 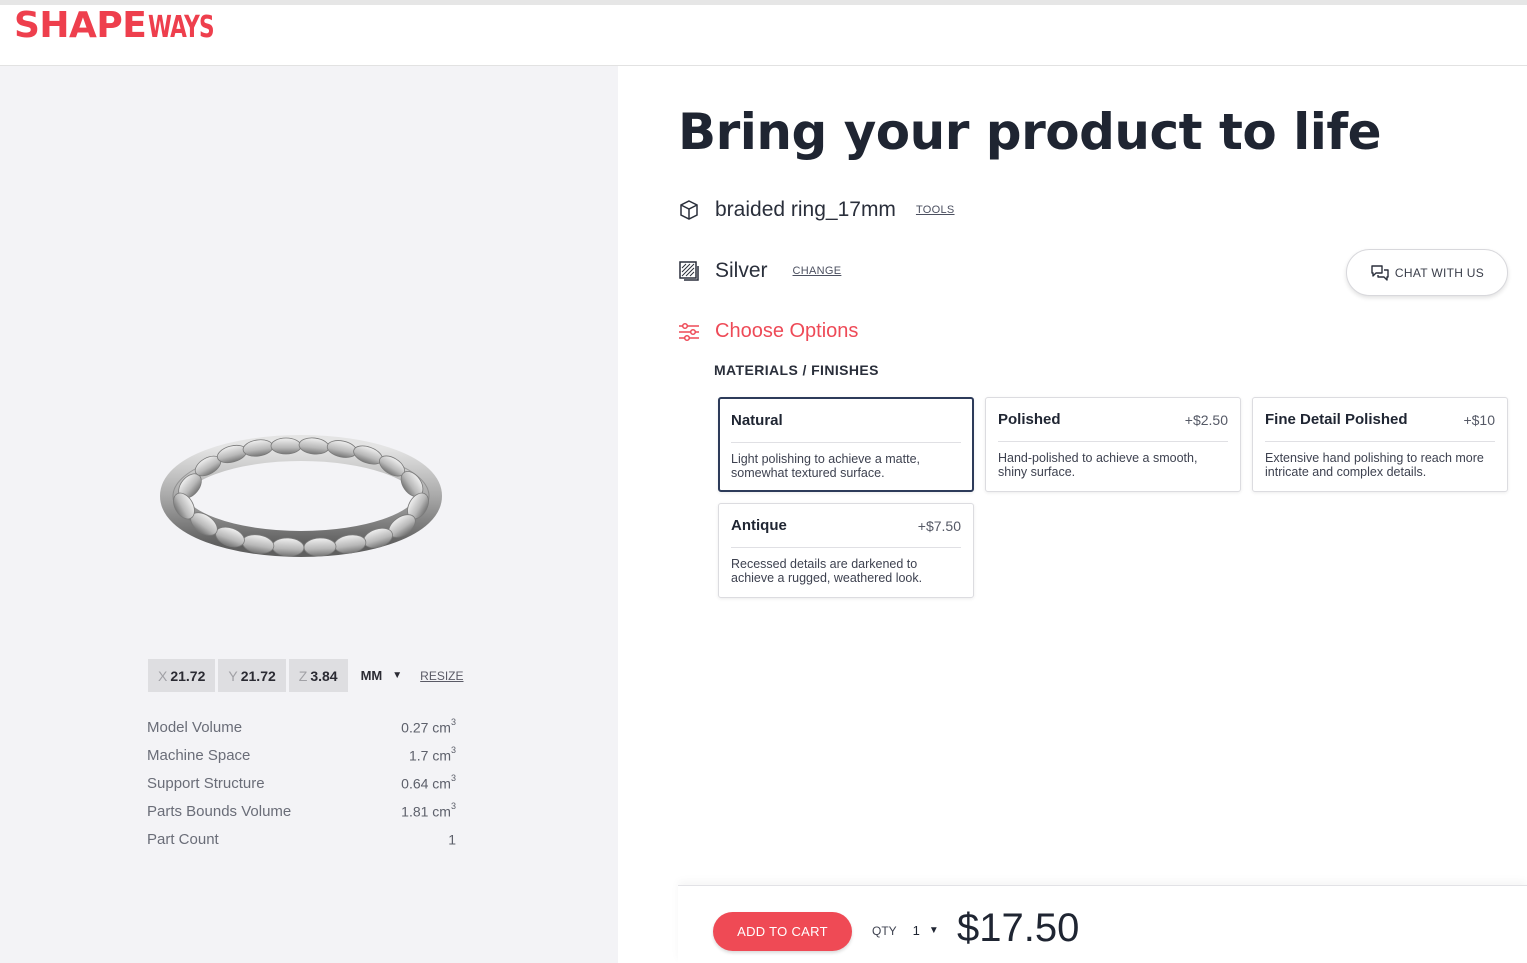 I want to click on logo-primary: SHAPE, so click(x=80, y=25).